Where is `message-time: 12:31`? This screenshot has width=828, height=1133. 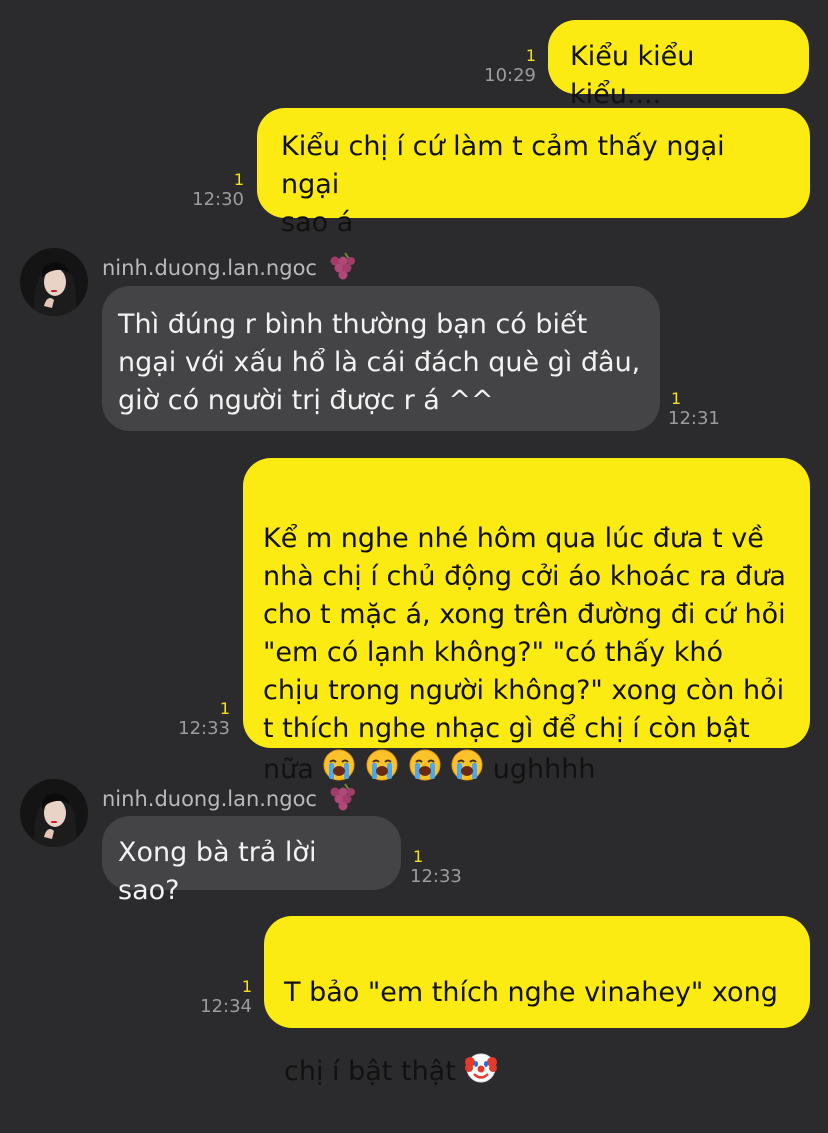
message-time: 12:31 is located at coordinates (694, 418).